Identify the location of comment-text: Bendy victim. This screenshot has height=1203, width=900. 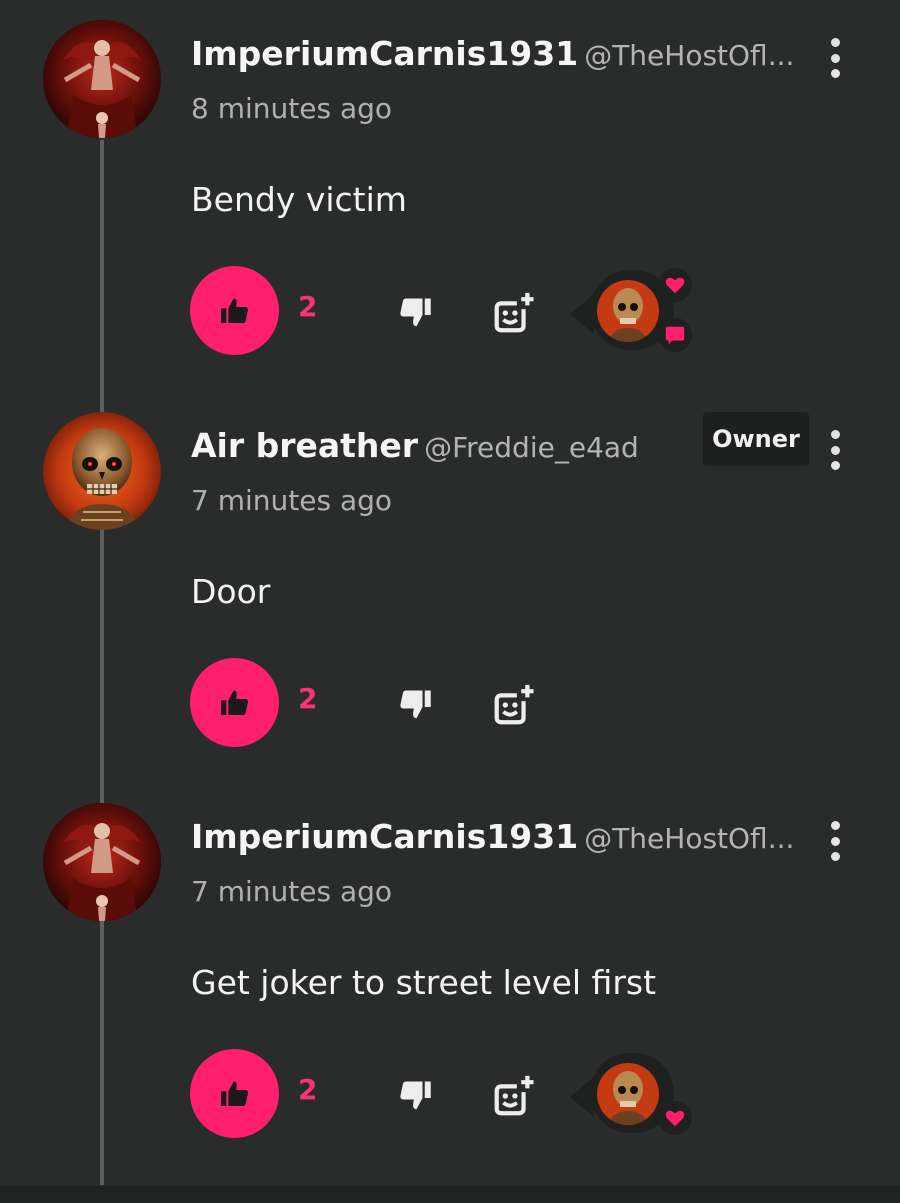
(299, 199).